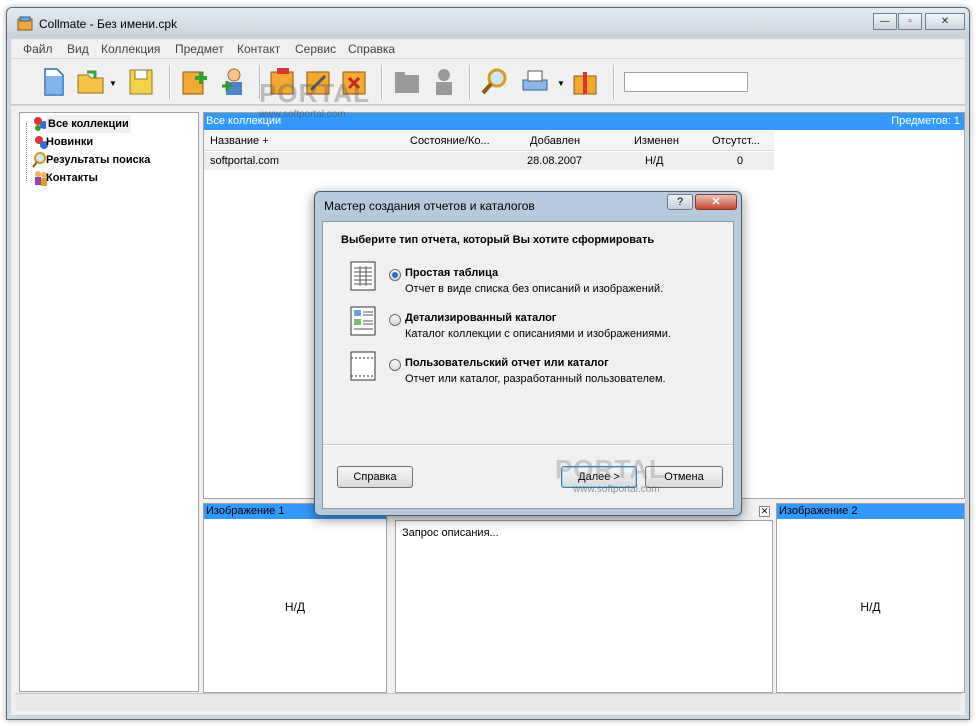 This screenshot has height=726, width=976. What do you see at coordinates (885, 21) in the screenshot?
I see `minimize-button: —` at bounding box center [885, 21].